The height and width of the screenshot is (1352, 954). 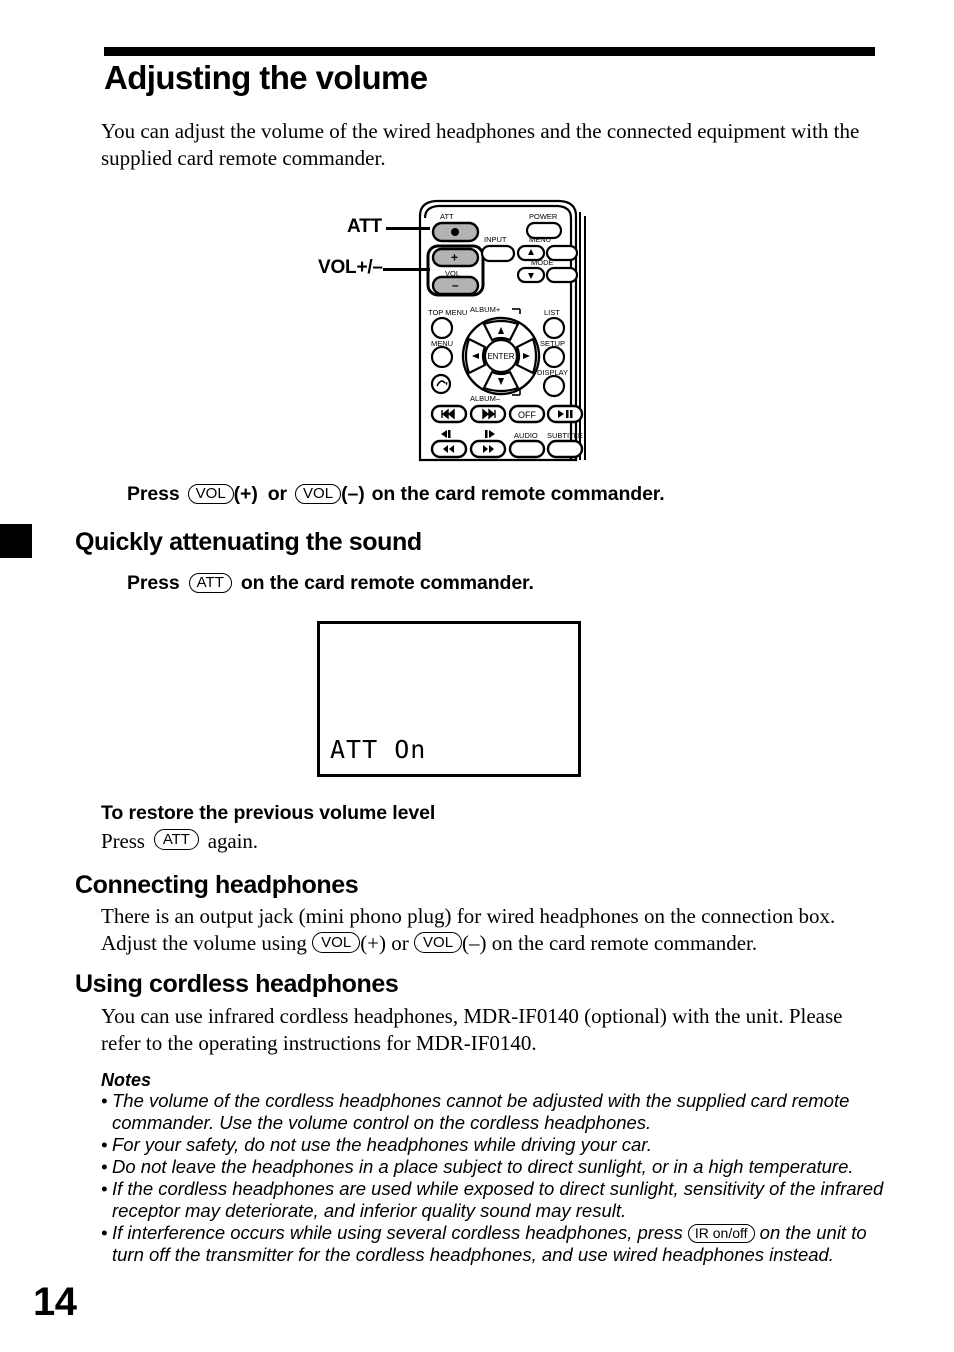 I want to click on remote-rewind-button, so click(x=449, y=449).